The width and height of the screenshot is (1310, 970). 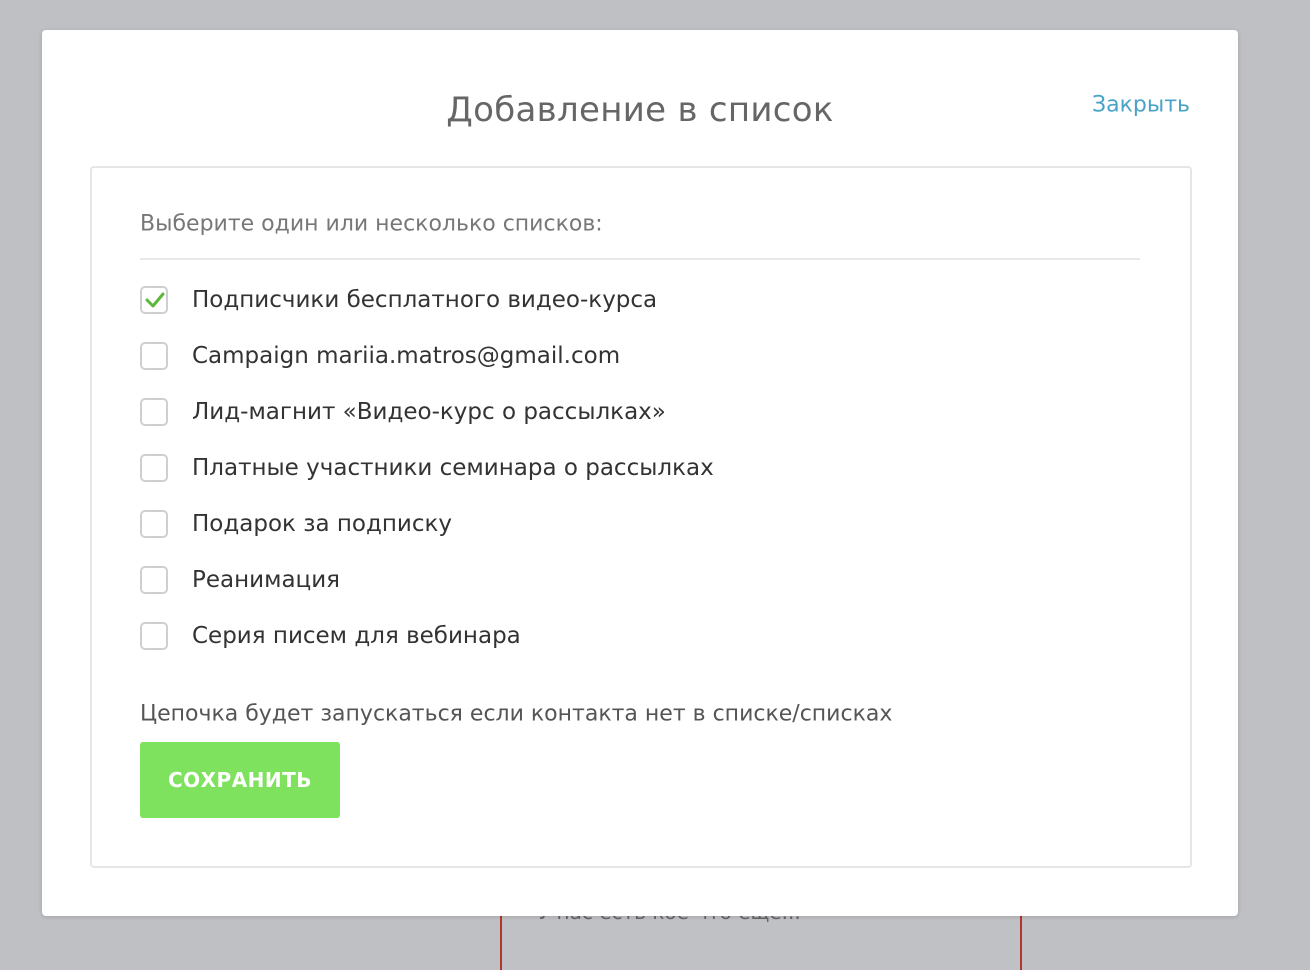 I want to click on list-item: Лид-магнит «Видео-курс о рассылках», so click(x=640, y=412).